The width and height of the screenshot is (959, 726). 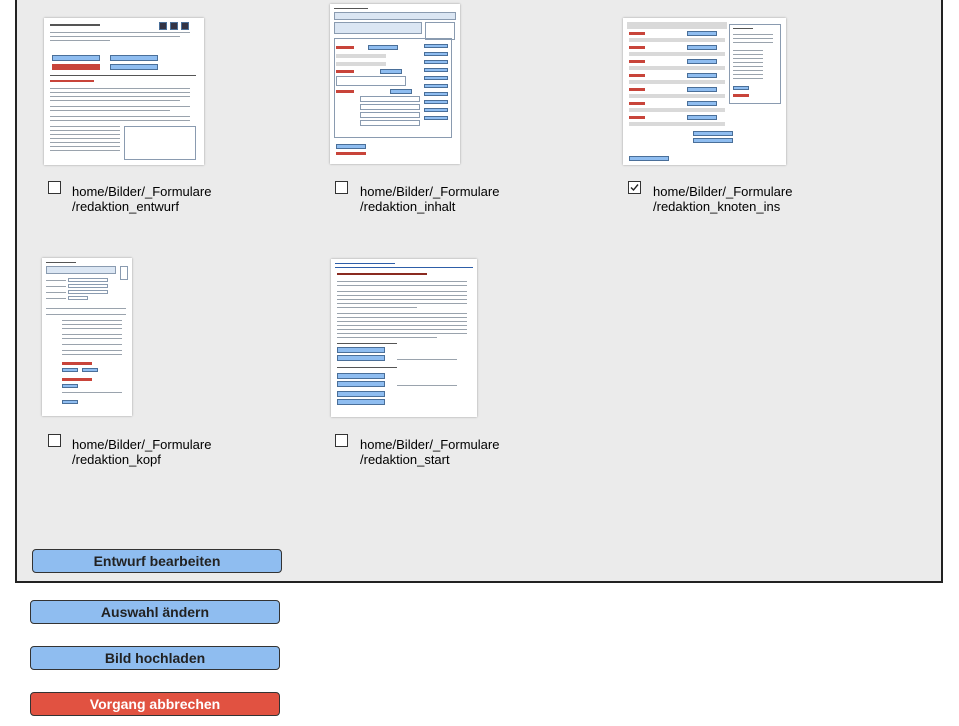 What do you see at coordinates (54, 440) in the screenshot?
I see `select-checkbox-redaktion-kopf` at bounding box center [54, 440].